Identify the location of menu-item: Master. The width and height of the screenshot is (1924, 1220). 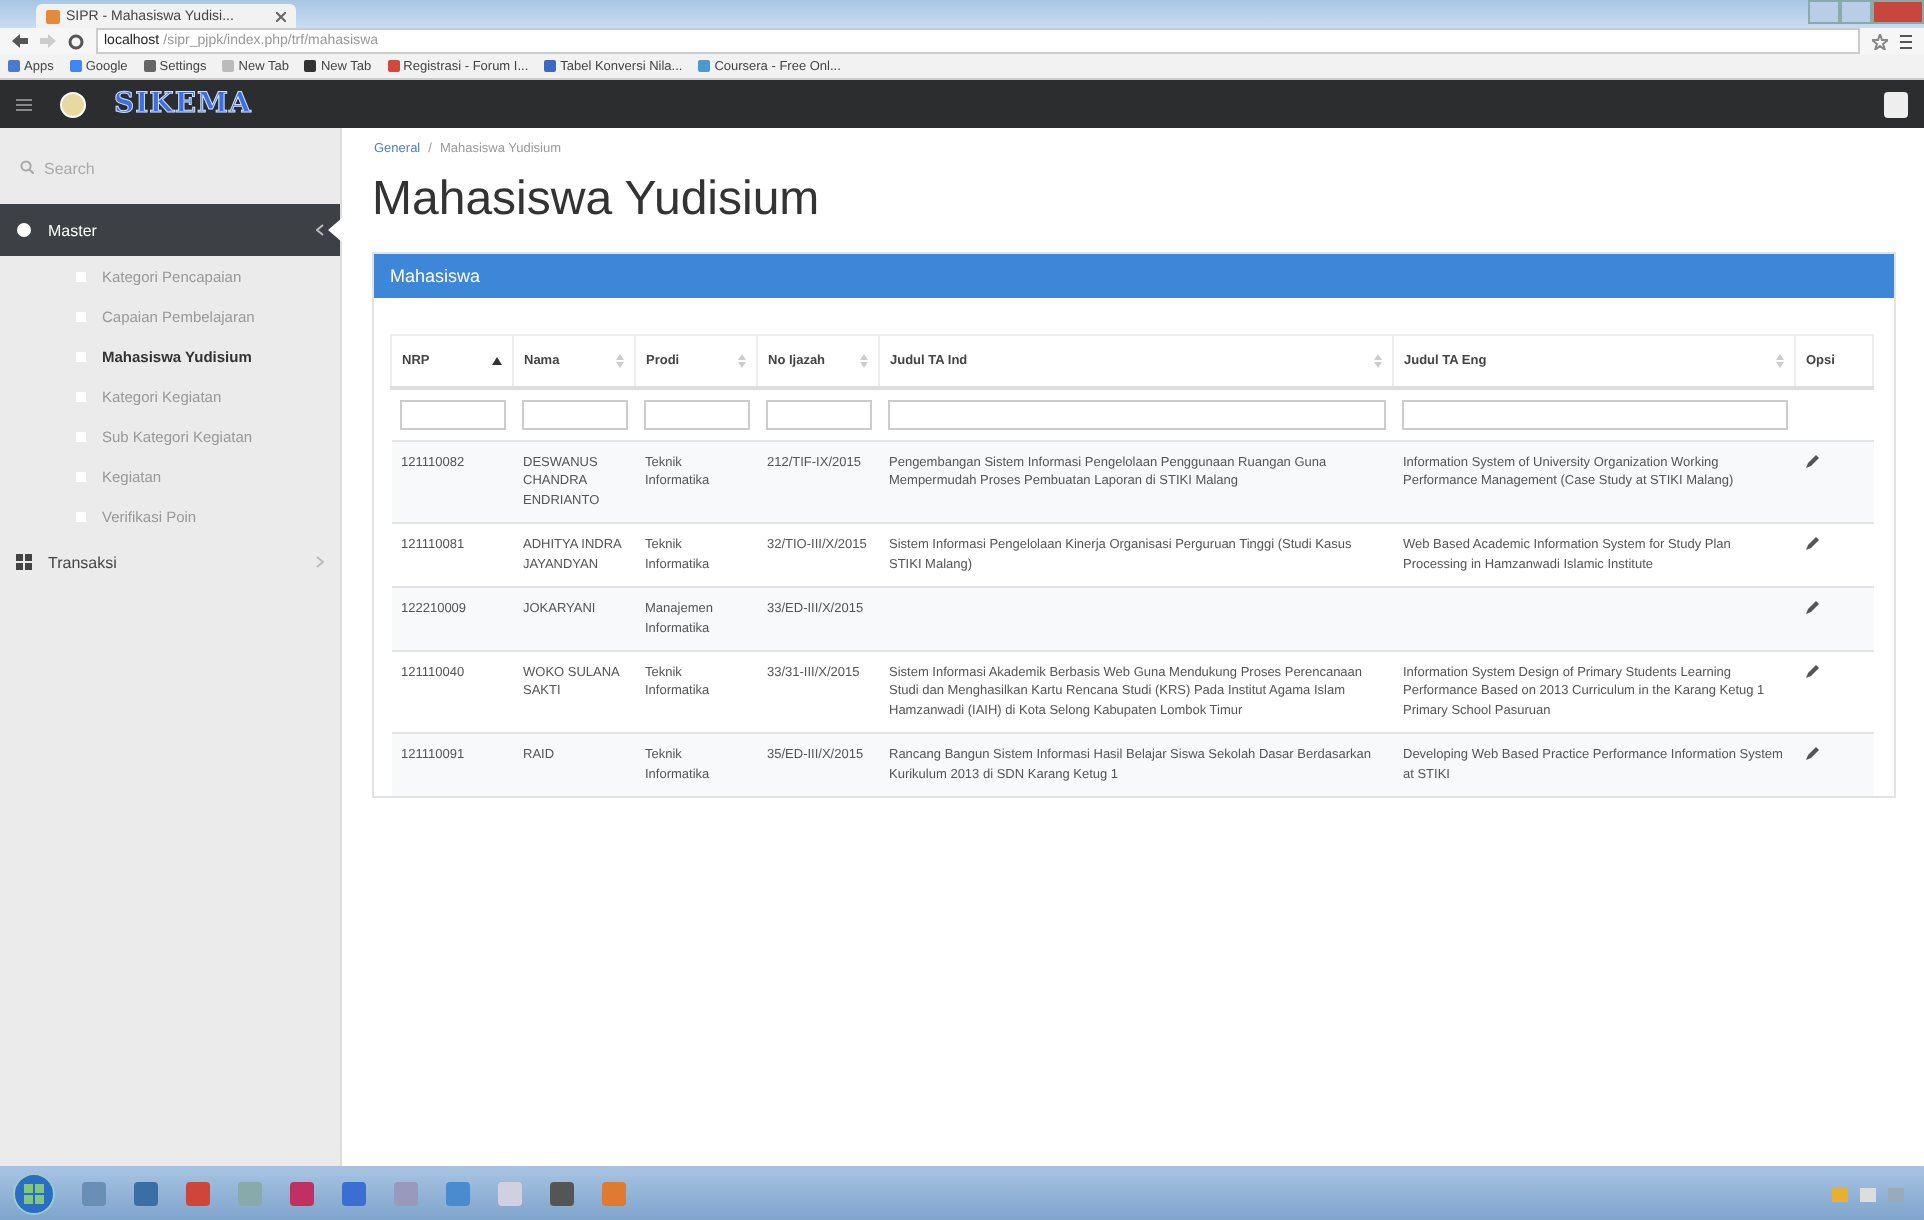
(170, 230).